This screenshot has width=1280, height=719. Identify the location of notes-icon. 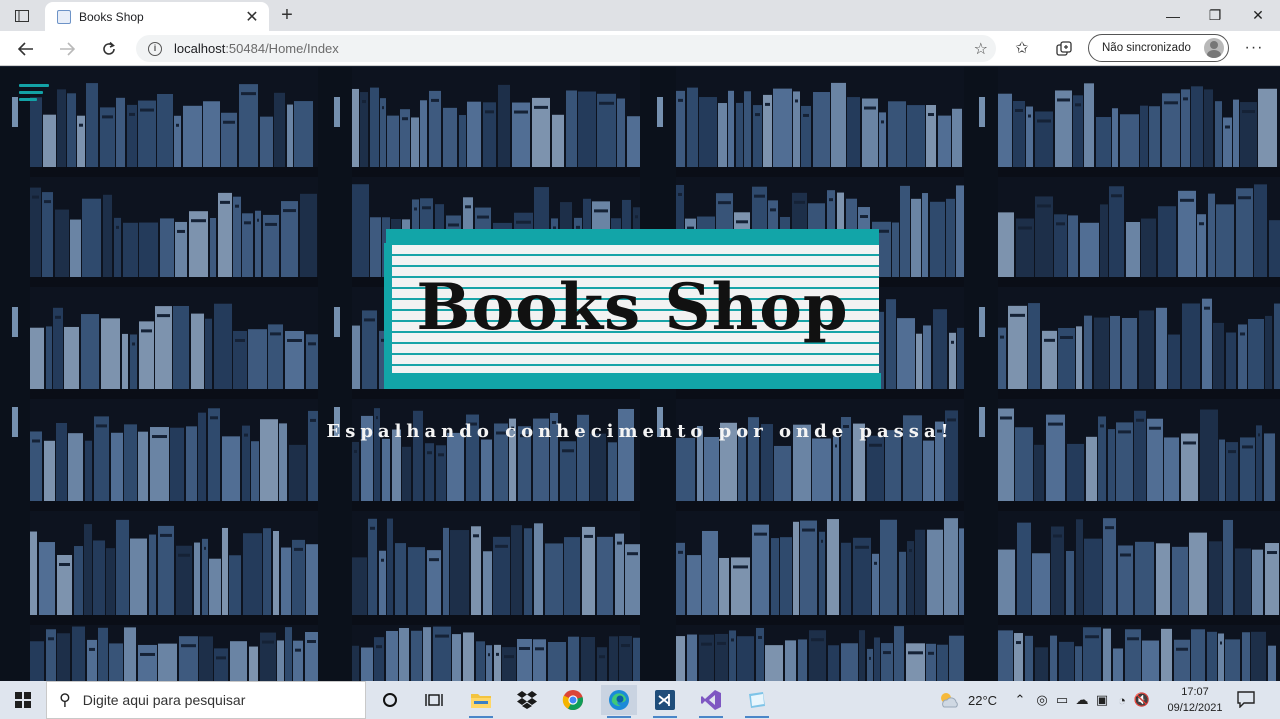
(757, 700).